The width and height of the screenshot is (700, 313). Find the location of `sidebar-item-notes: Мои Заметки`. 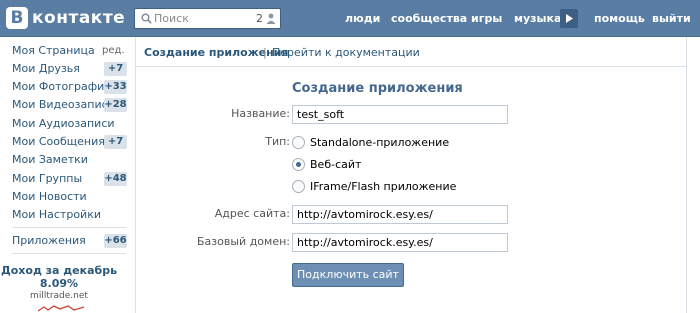

sidebar-item-notes: Мои Заметки is located at coordinates (50, 160).